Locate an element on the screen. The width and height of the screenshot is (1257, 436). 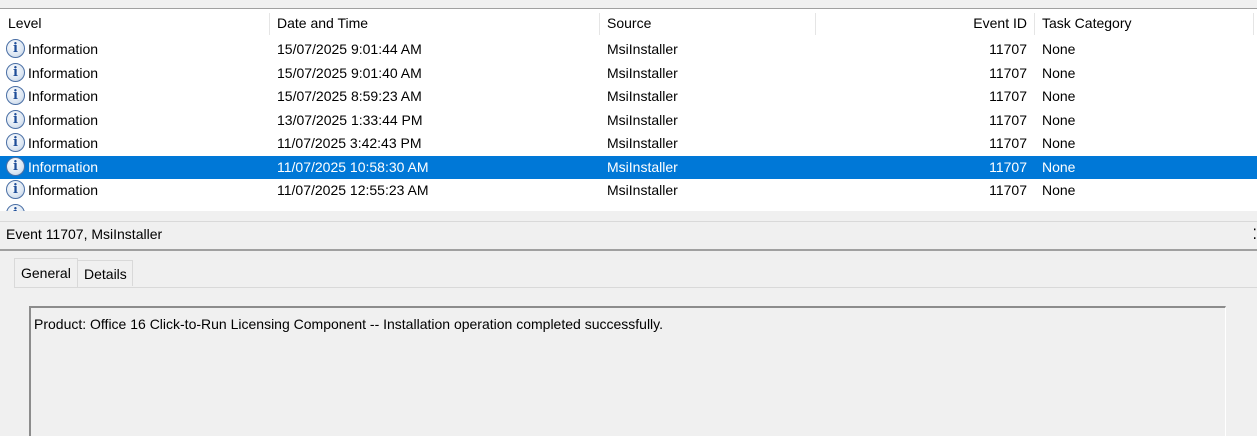
pane-splitter is located at coordinates (628, 216).